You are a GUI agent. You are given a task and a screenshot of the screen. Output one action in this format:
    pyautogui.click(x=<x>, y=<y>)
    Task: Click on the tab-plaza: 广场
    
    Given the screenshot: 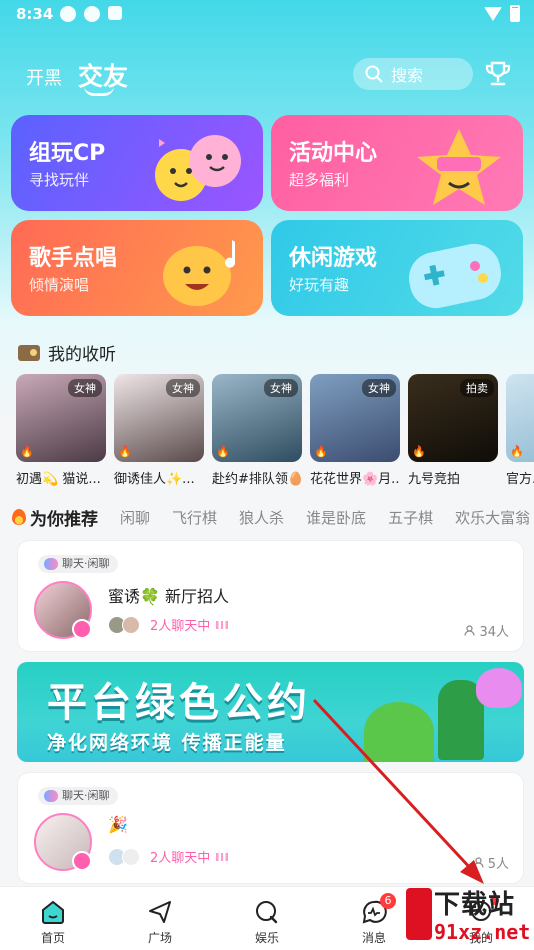 What is the action you would take?
    pyautogui.click(x=160, y=922)
    